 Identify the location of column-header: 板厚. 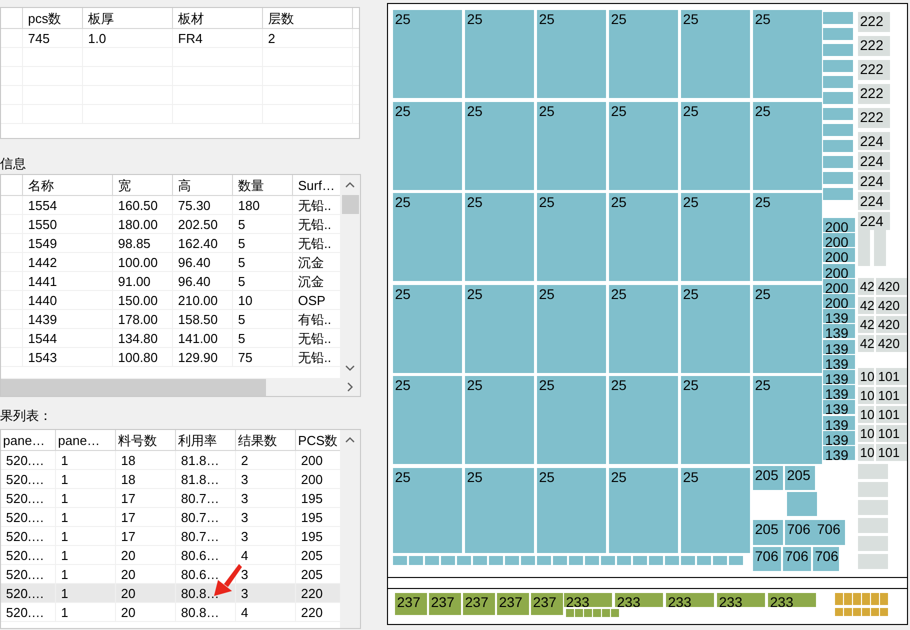
(128, 18).